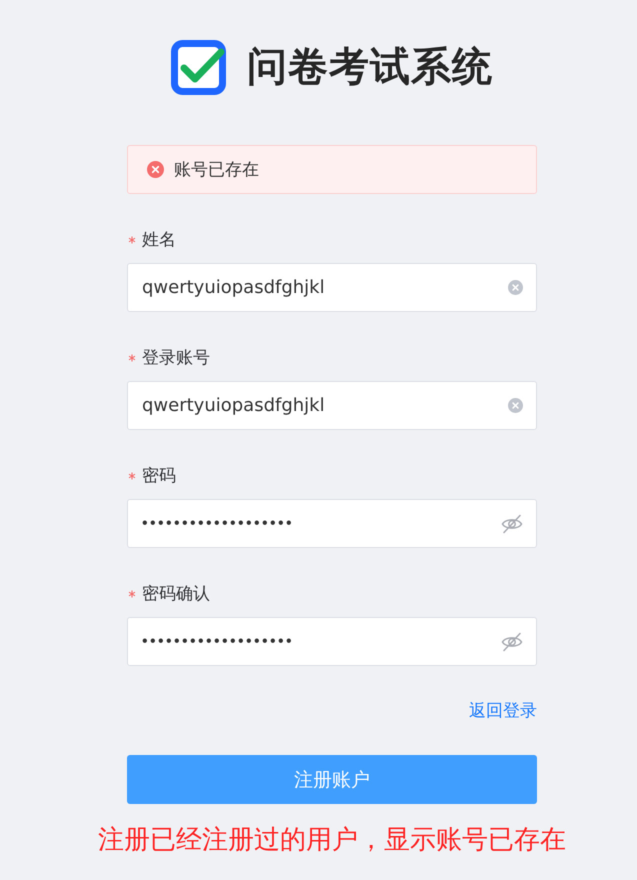 The width and height of the screenshot is (637, 880). I want to click on logo-icon, so click(199, 67).